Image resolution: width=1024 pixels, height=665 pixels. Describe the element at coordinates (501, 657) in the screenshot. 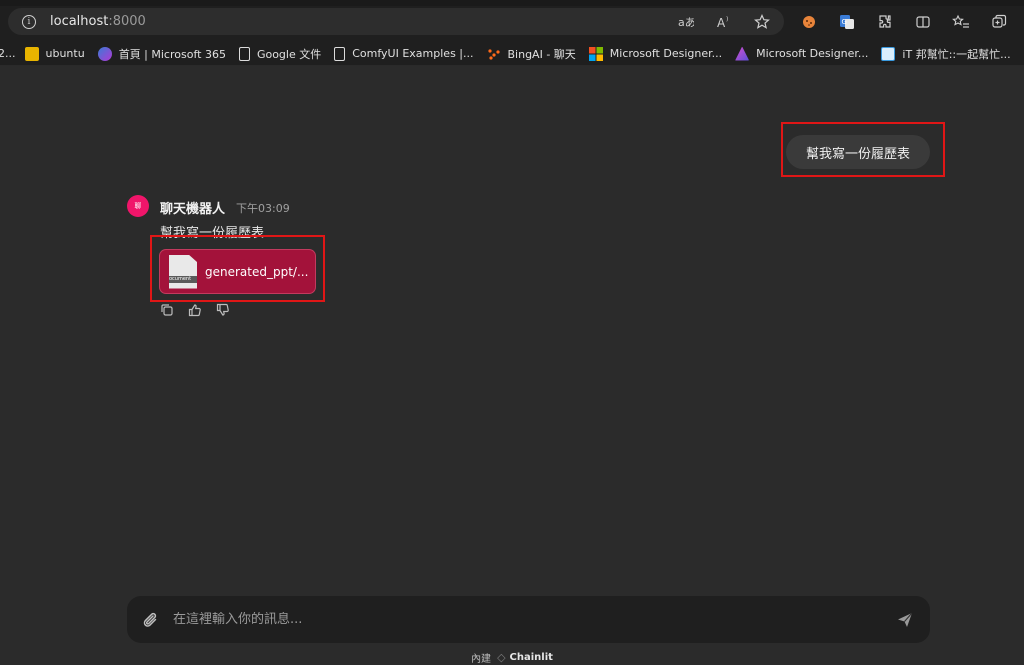

I see `chainlit-logo-icon: ◇` at that location.